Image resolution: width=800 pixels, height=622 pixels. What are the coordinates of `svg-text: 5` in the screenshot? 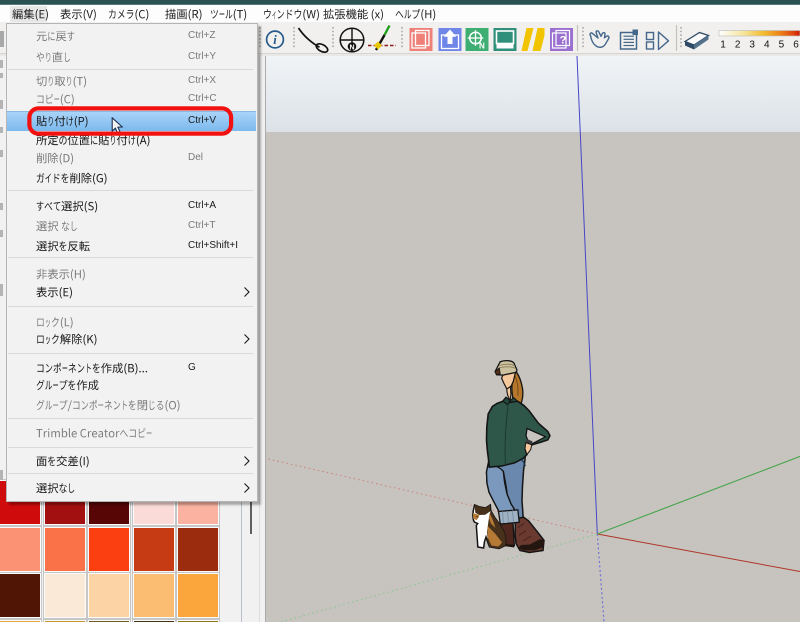 It's located at (782, 45).